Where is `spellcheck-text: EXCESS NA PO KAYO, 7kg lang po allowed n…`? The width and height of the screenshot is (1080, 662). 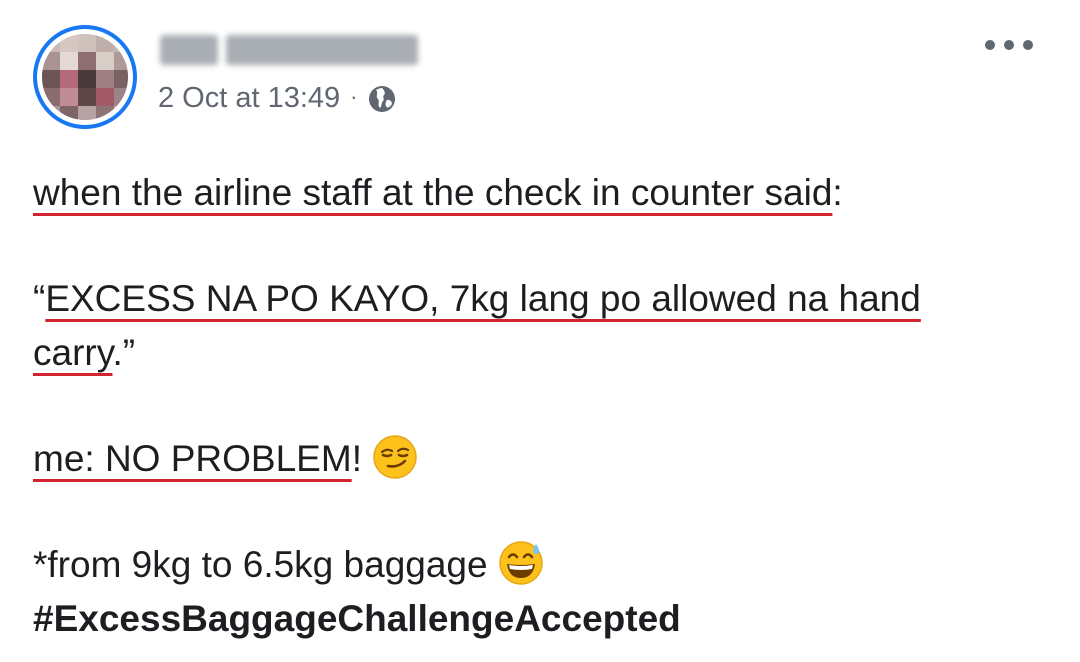 spellcheck-text: EXCESS NA PO KAYO, 7kg lang po allowed n… is located at coordinates (483, 298).